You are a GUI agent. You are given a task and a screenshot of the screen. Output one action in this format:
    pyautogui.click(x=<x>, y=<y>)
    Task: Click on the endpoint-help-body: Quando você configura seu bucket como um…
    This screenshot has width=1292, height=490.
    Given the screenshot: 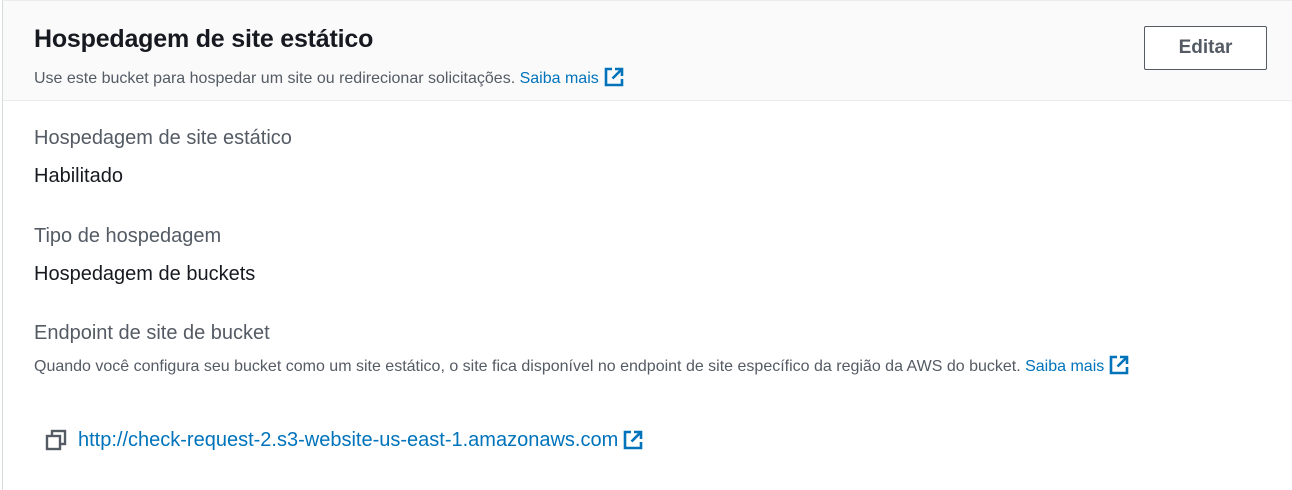 What is the action you would take?
    pyautogui.click(x=527, y=366)
    